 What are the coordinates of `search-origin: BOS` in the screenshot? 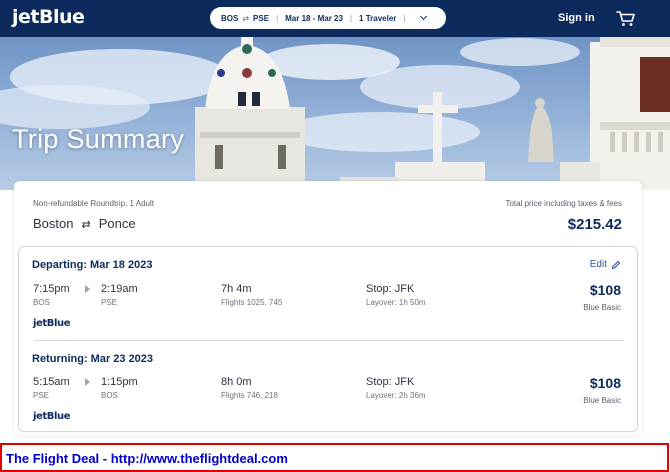 It's located at (230, 18).